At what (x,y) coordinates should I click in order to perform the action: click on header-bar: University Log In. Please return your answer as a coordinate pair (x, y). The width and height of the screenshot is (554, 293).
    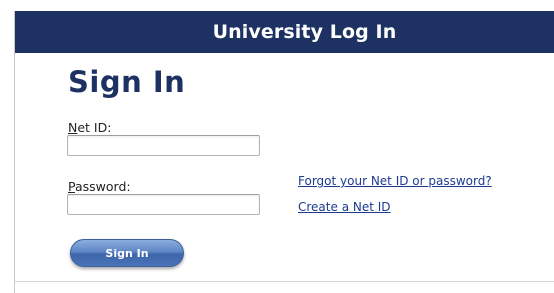
    Looking at the image, I should click on (284, 32).